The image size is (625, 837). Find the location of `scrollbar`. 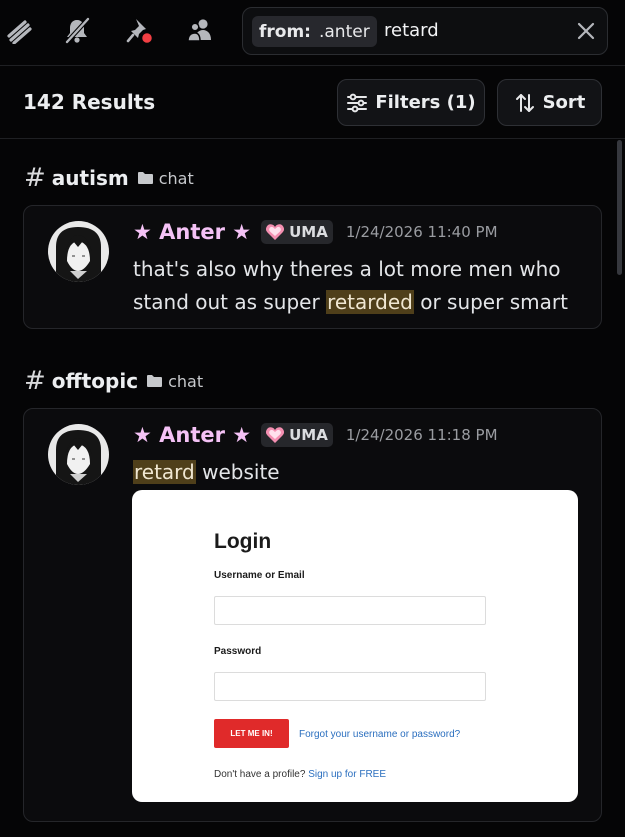

scrollbar is located at coordinates (619, 207).